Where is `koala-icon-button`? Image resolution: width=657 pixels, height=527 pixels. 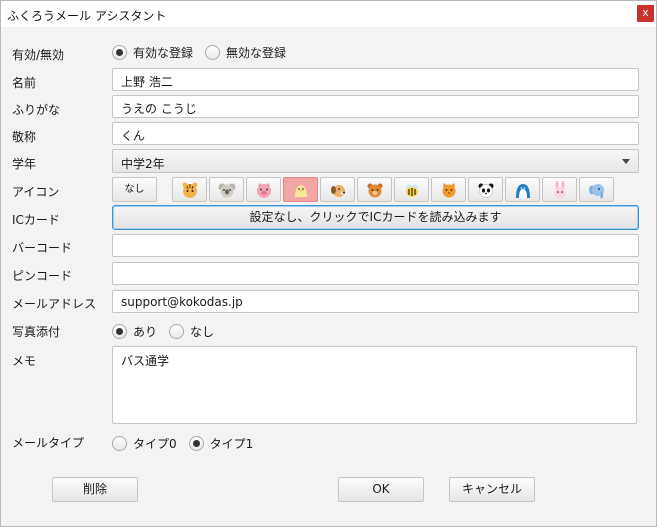 koala-icon-button is located at coordinates (226, 189).